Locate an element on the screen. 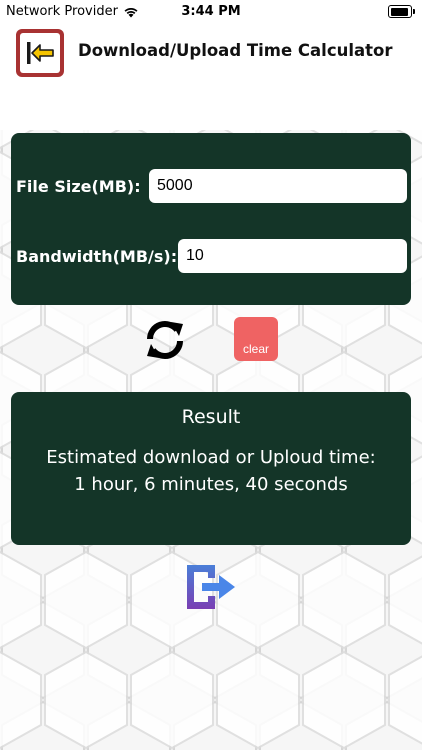 The width and height of the screenshot is (422, 750). refresh-icon is located at coordinates (165, 340).